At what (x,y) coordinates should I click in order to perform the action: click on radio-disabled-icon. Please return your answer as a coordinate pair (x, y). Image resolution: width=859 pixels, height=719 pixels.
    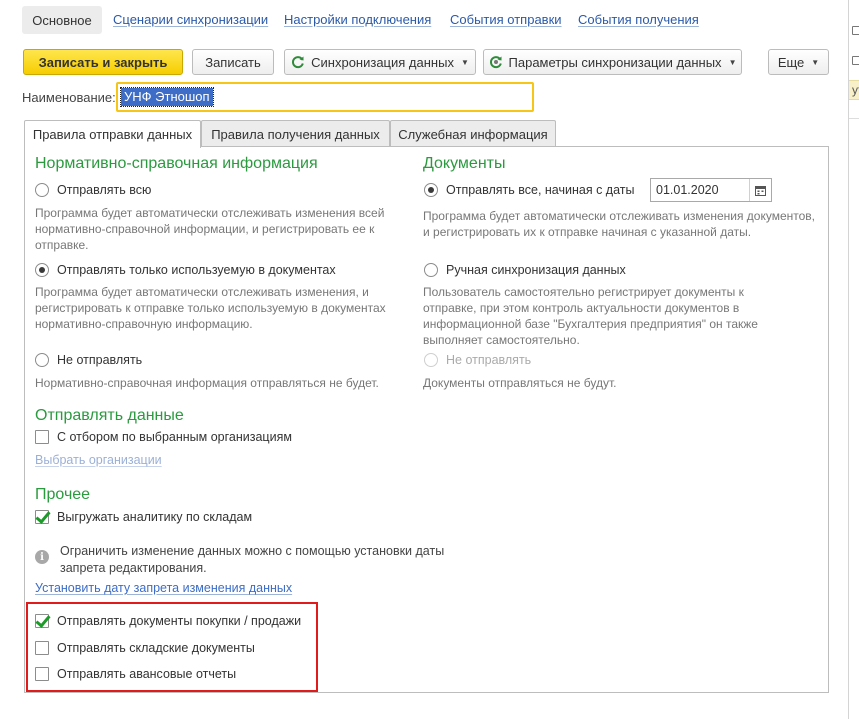
    Looking at the image, I should click on (431, 360).